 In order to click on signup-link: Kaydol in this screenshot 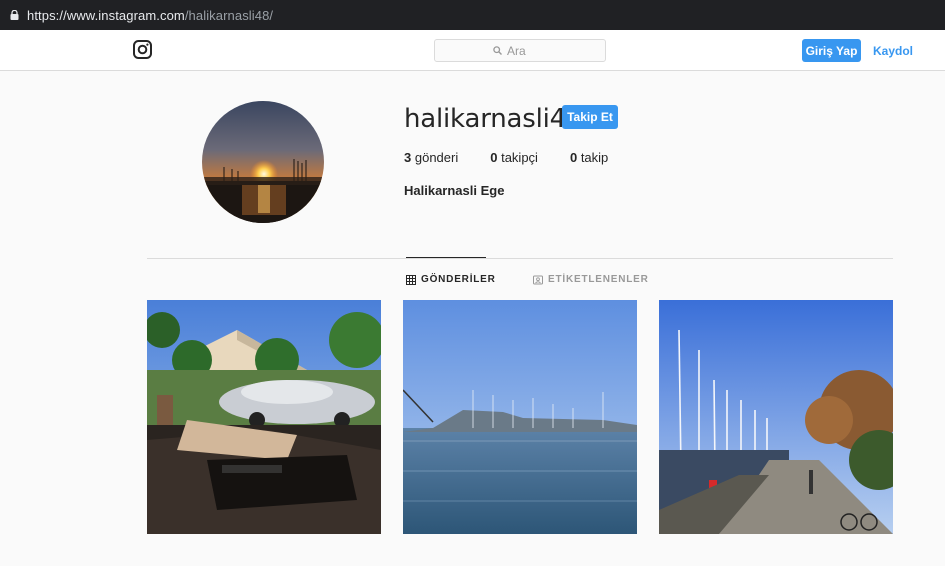, I will do `click(893, 51)`.